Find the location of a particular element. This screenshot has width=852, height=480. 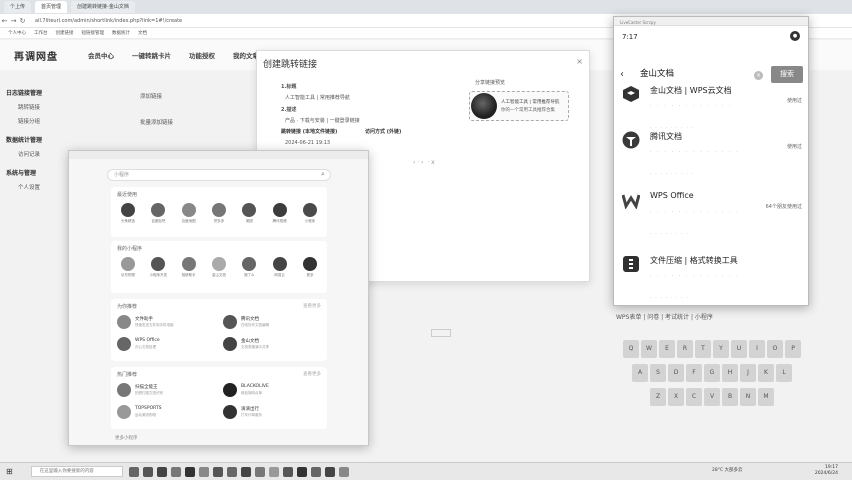

keyboard-key: F is located at coordinates (694, 373).